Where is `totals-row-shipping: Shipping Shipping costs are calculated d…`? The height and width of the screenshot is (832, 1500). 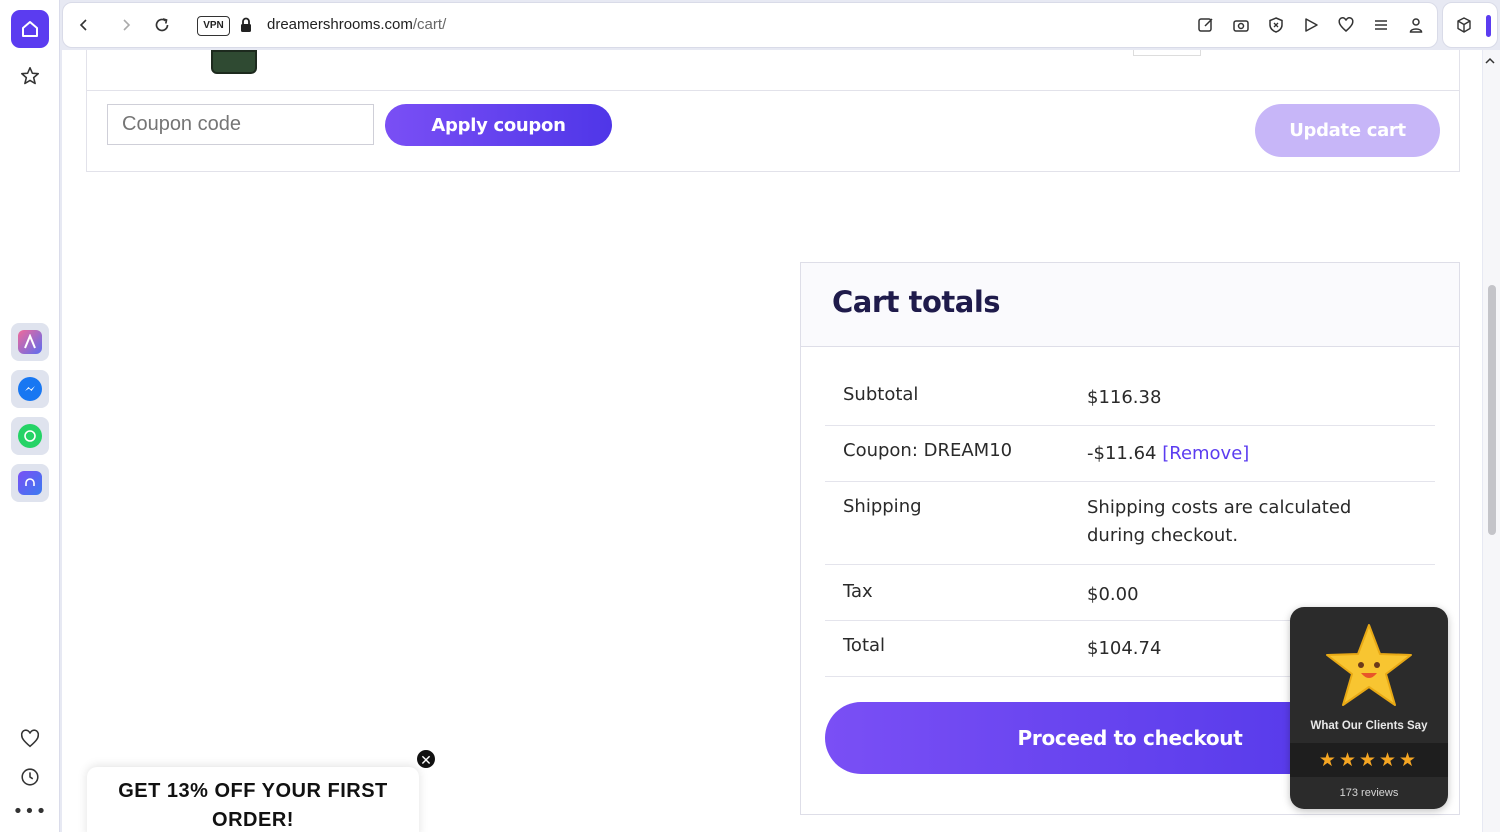 totals-row-shipping: Shipping Shipping costs are calculated d… is located at coordinates (1130, 523).